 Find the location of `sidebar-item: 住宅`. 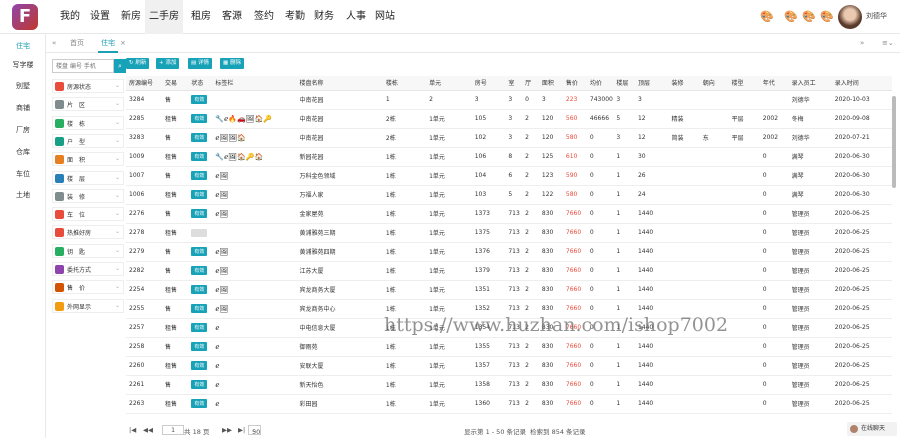

sidebar-item: 住宅 is located at coordinates (23, 46).